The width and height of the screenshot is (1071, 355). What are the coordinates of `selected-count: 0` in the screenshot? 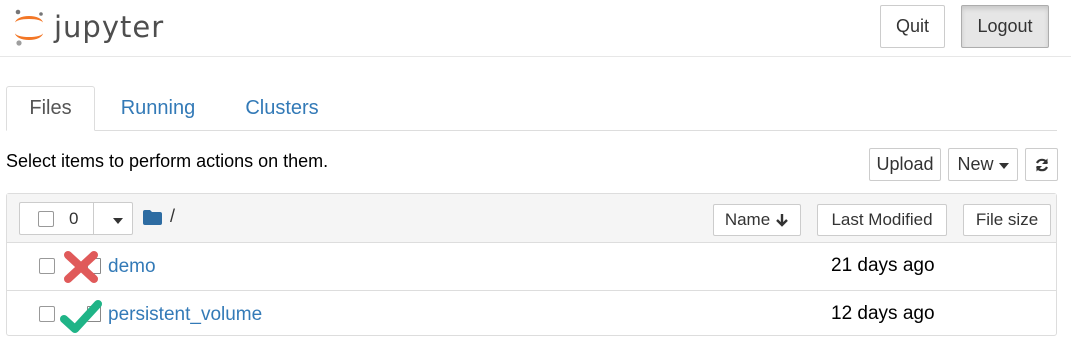 It's located at (74, 218).